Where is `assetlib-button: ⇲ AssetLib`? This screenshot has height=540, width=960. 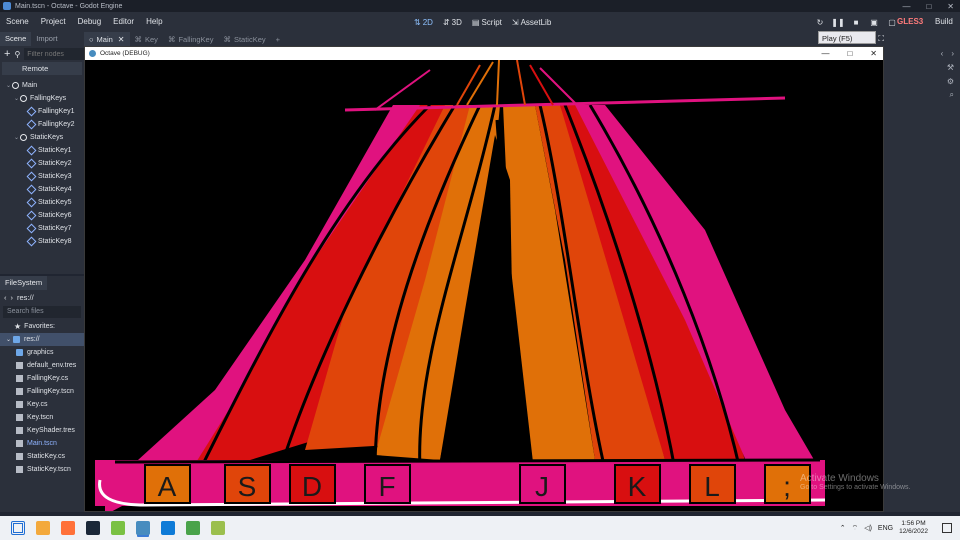 assetlib-button: ⇲ AssetLib is located at coordinates (531, 22).